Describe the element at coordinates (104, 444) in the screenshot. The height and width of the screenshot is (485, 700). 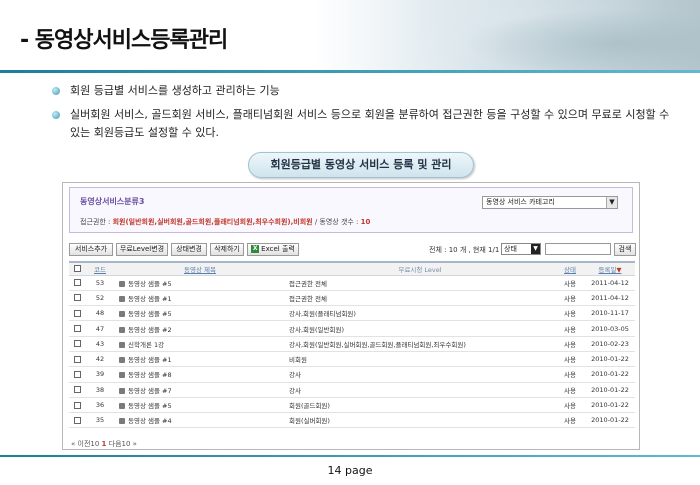
I see `pager-current-page: 1` at that location.